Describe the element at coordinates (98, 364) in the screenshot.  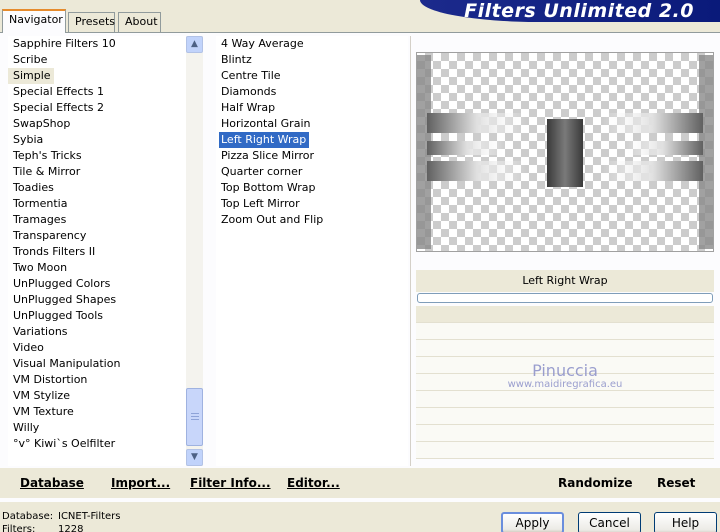
I see `category-item: Visual Manipulation` at that location.